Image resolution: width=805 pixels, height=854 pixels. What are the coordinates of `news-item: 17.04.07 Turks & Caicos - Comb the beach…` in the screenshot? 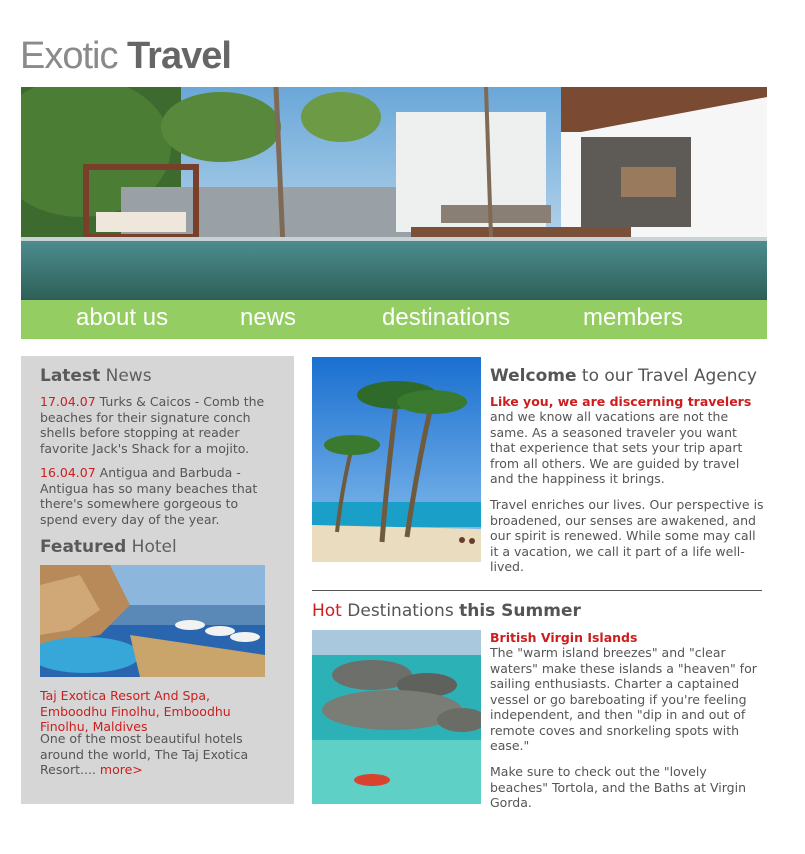 It's located at (160, 425).